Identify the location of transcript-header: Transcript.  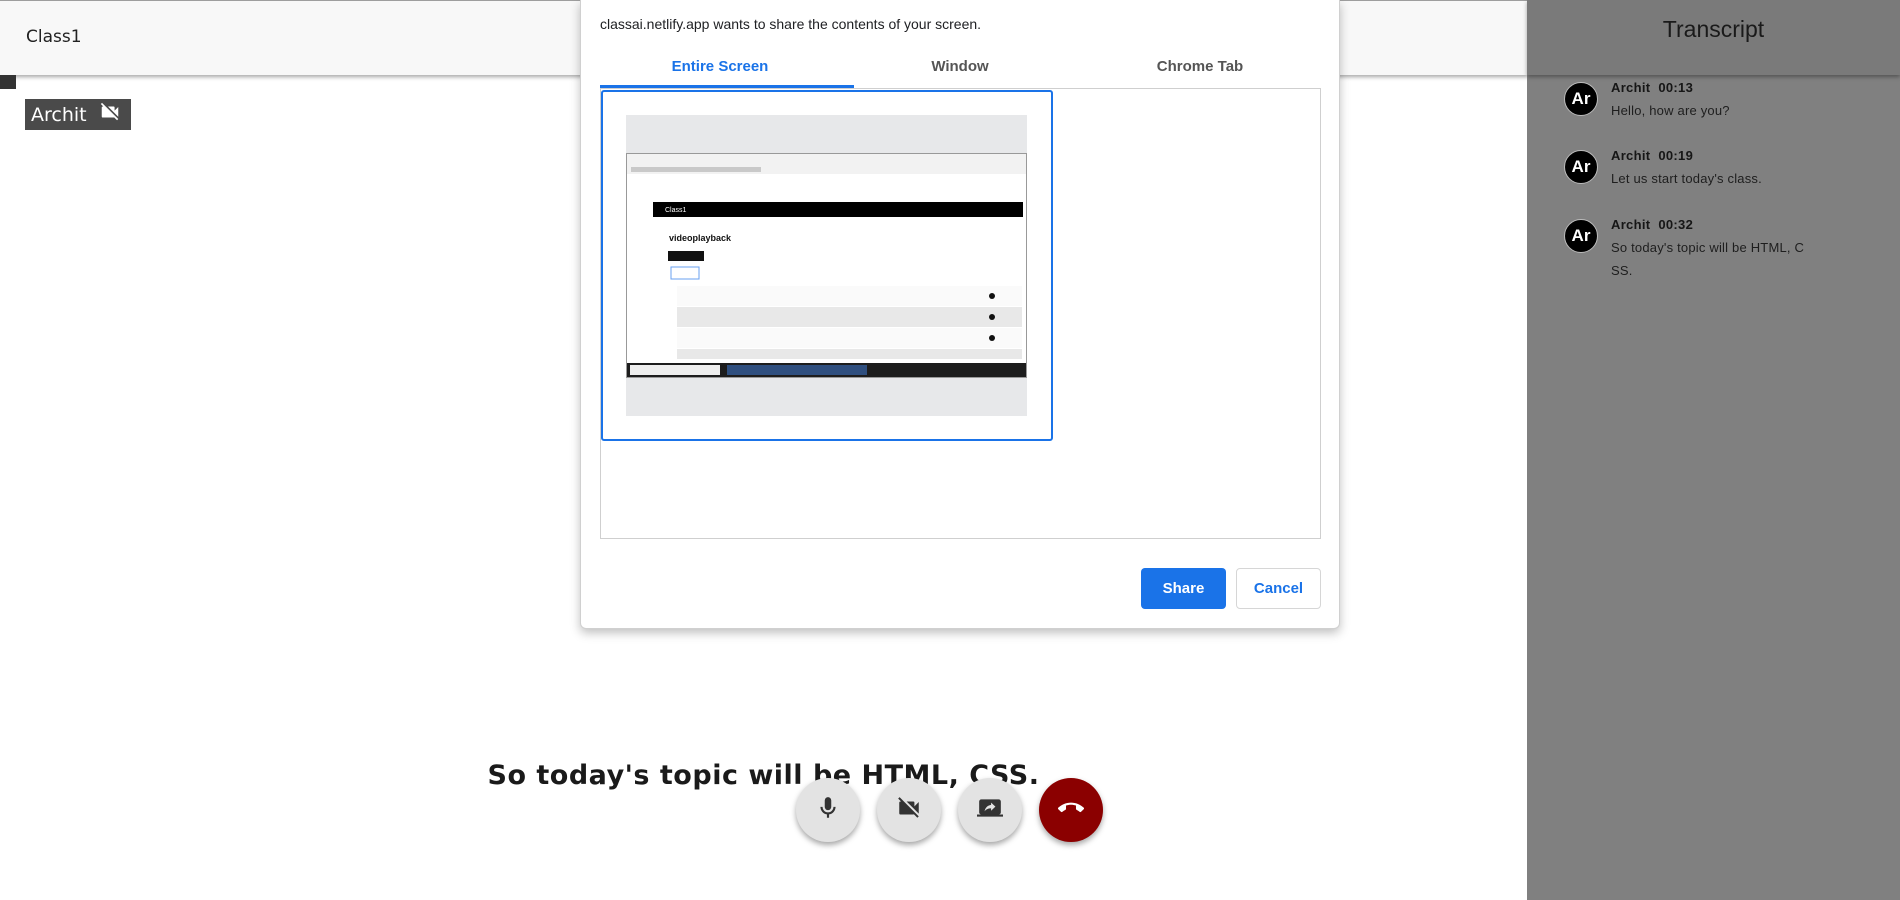
(1713, 37).